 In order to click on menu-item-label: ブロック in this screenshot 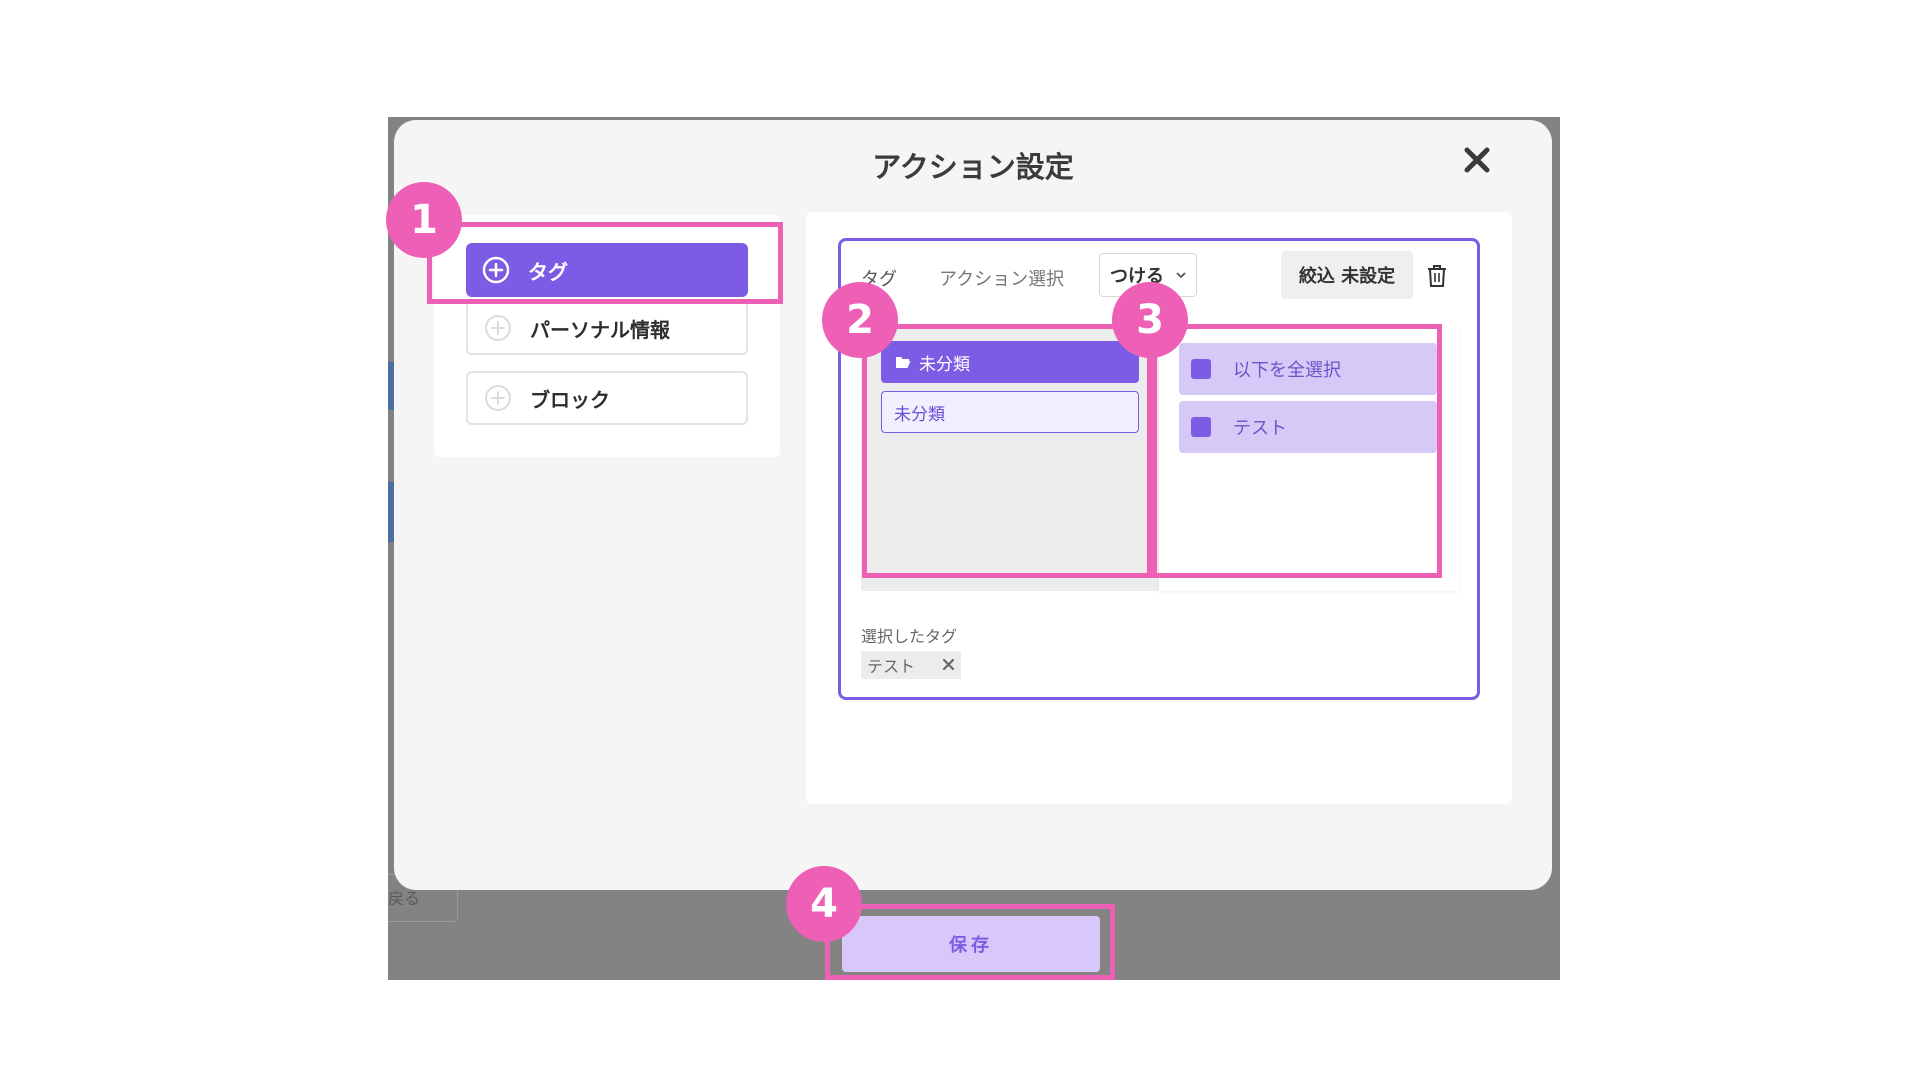, I will do `click(570, 399)`.